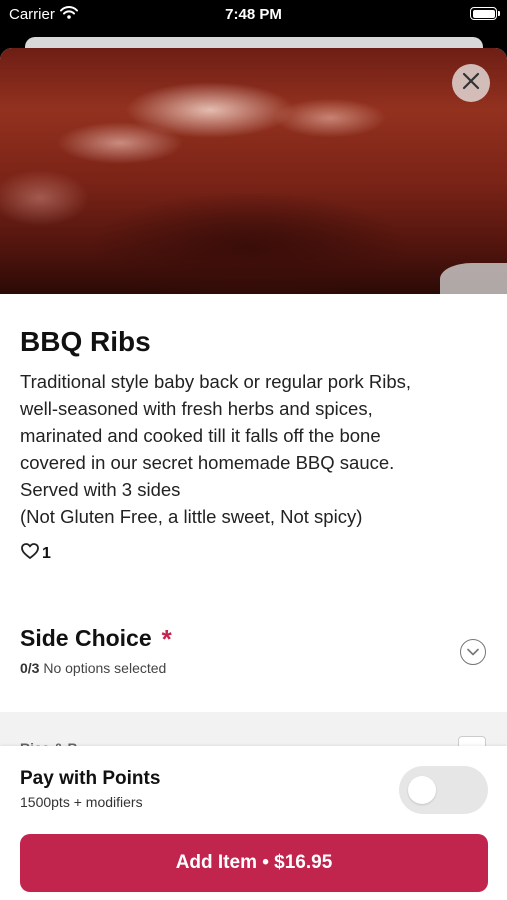 This screenshot has height=900, width=507. I want to click on item-title: BBQ Ribs, so click(85, 341).